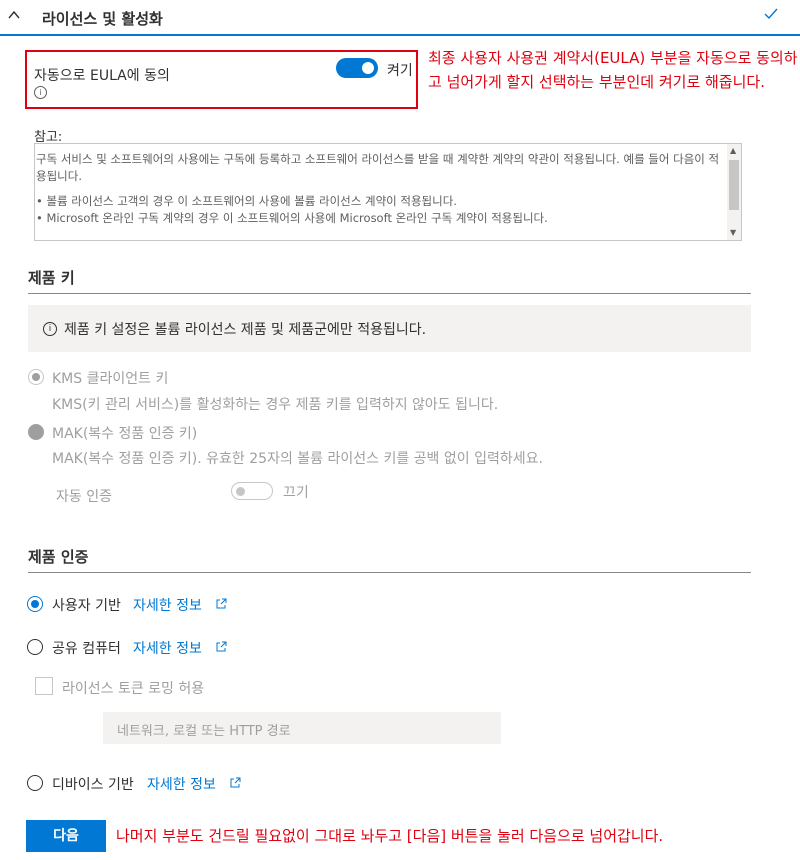  Describe the element at coordinates (51, 278) in the screenshot. I see `product-key-title: 제품 키` at that location.